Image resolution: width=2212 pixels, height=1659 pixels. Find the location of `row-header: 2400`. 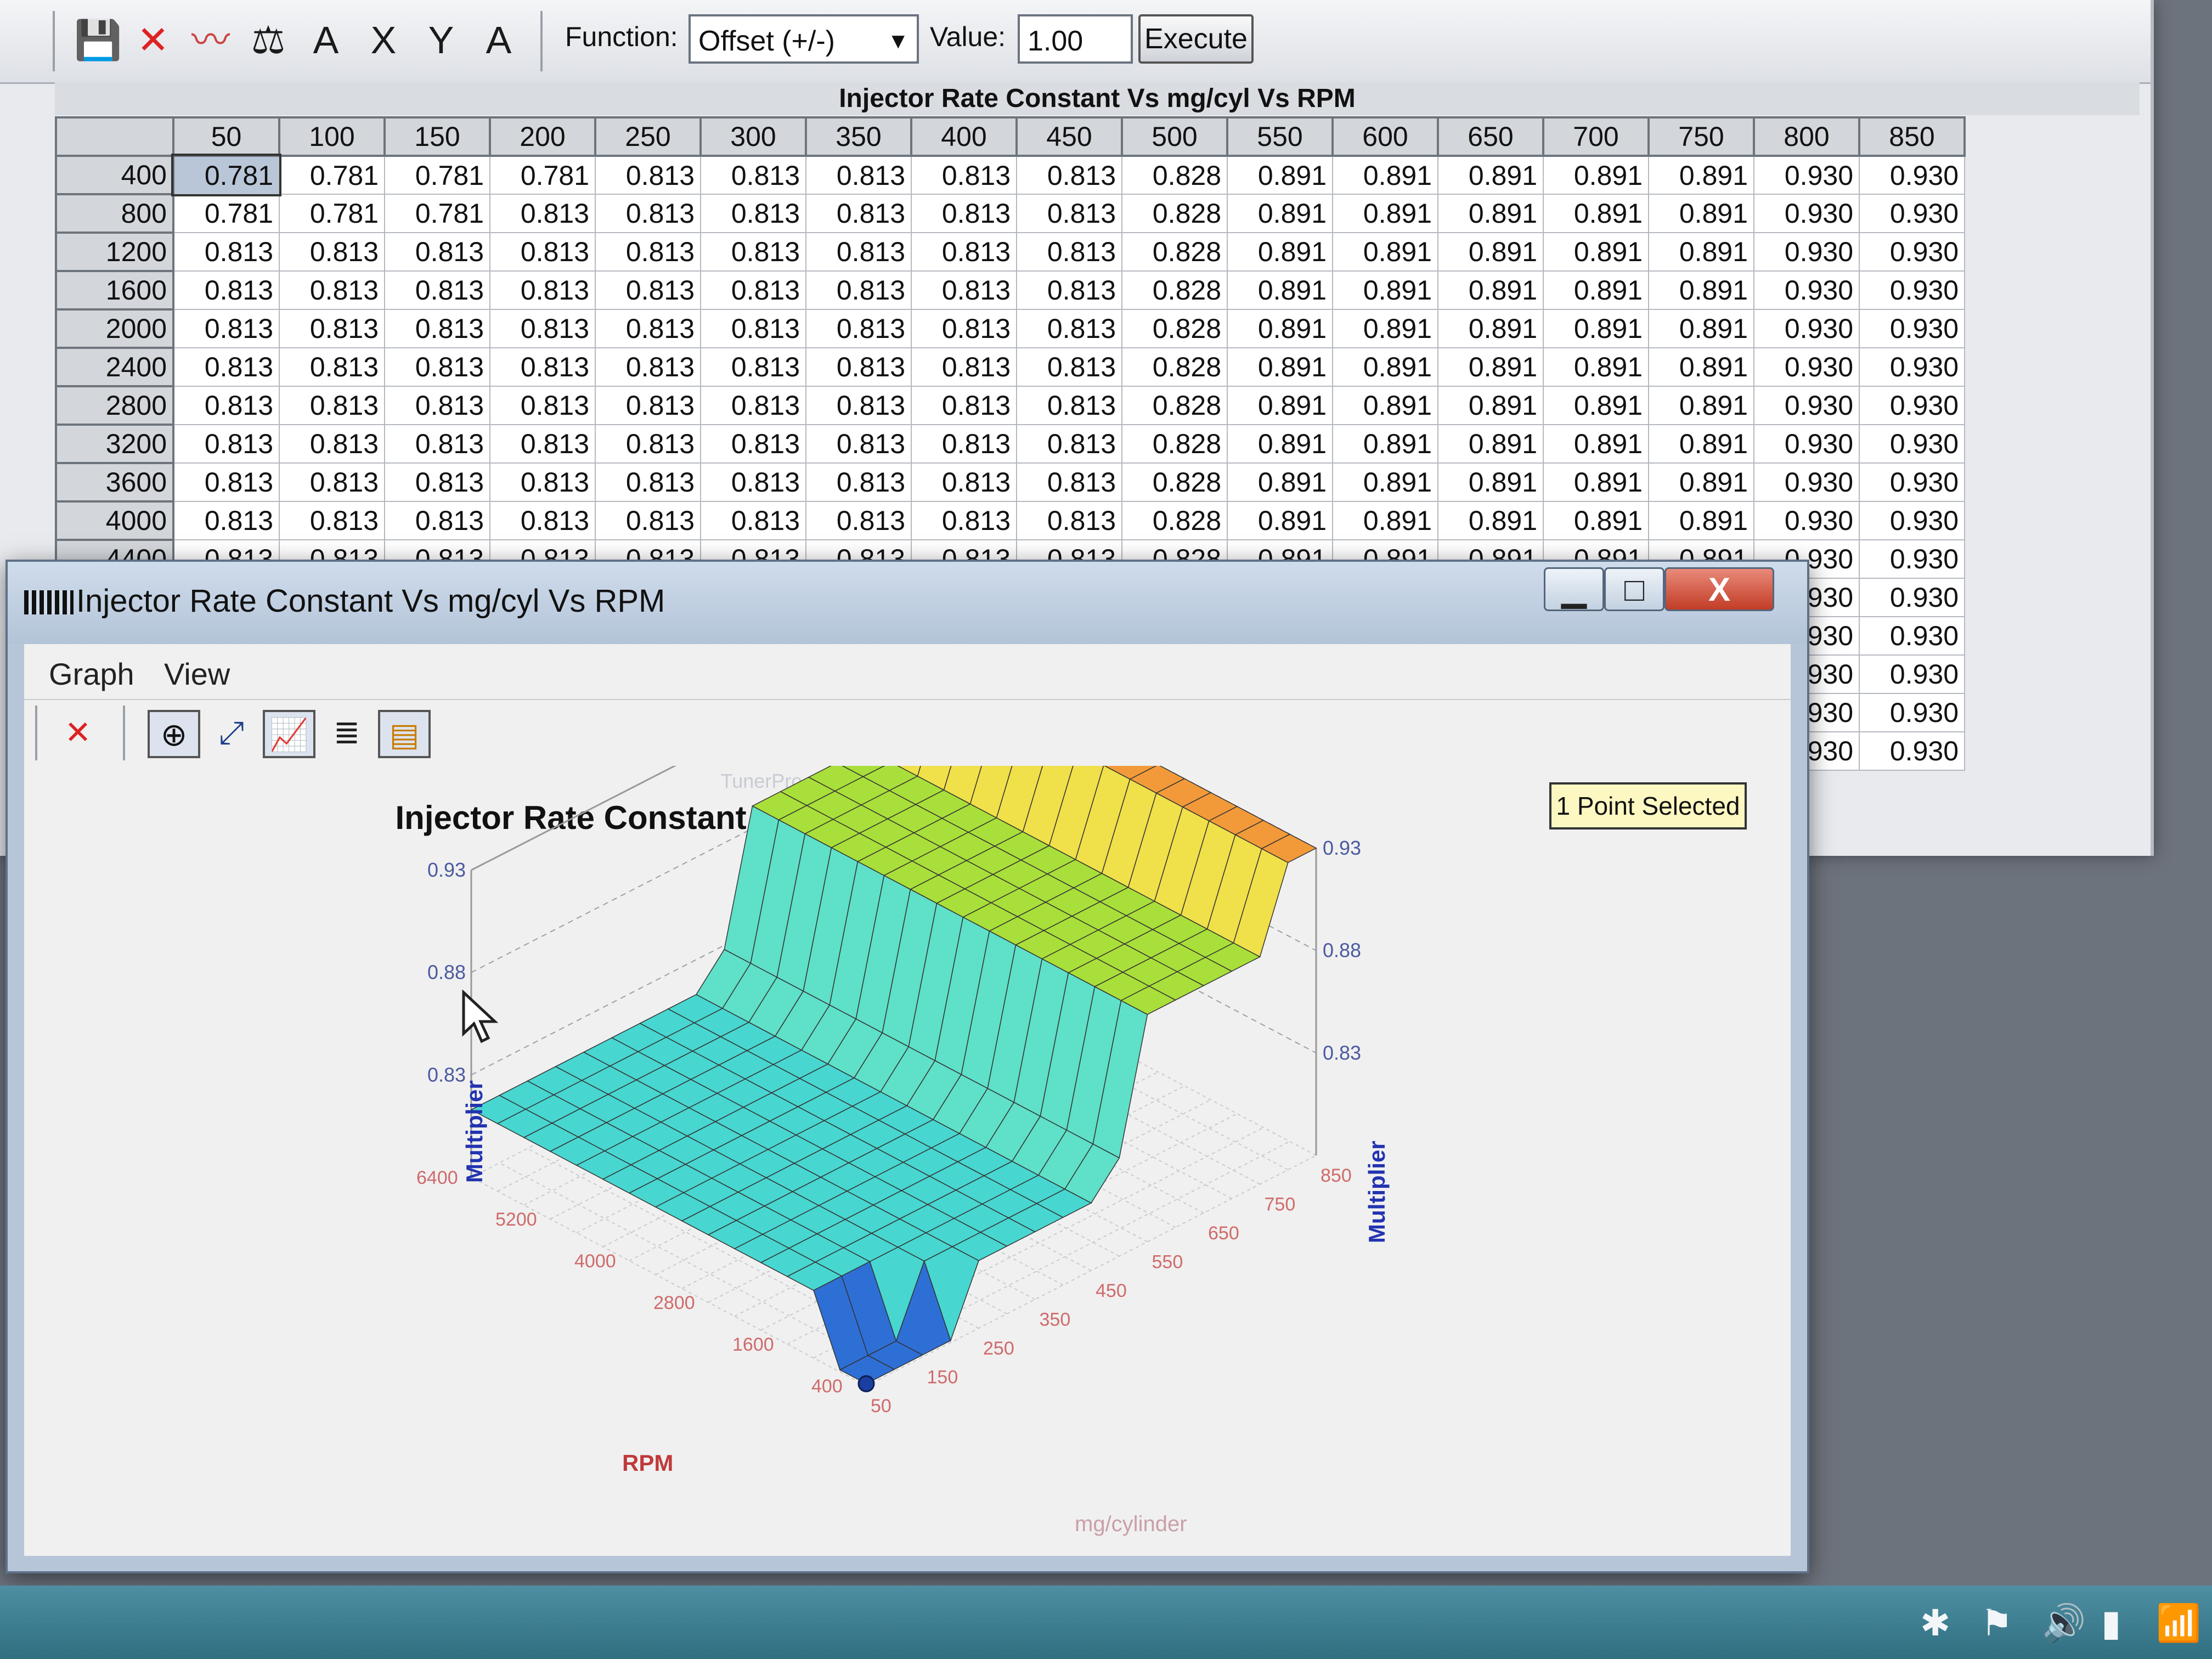

row-header: 2400 is located at coordinates (114, 367).